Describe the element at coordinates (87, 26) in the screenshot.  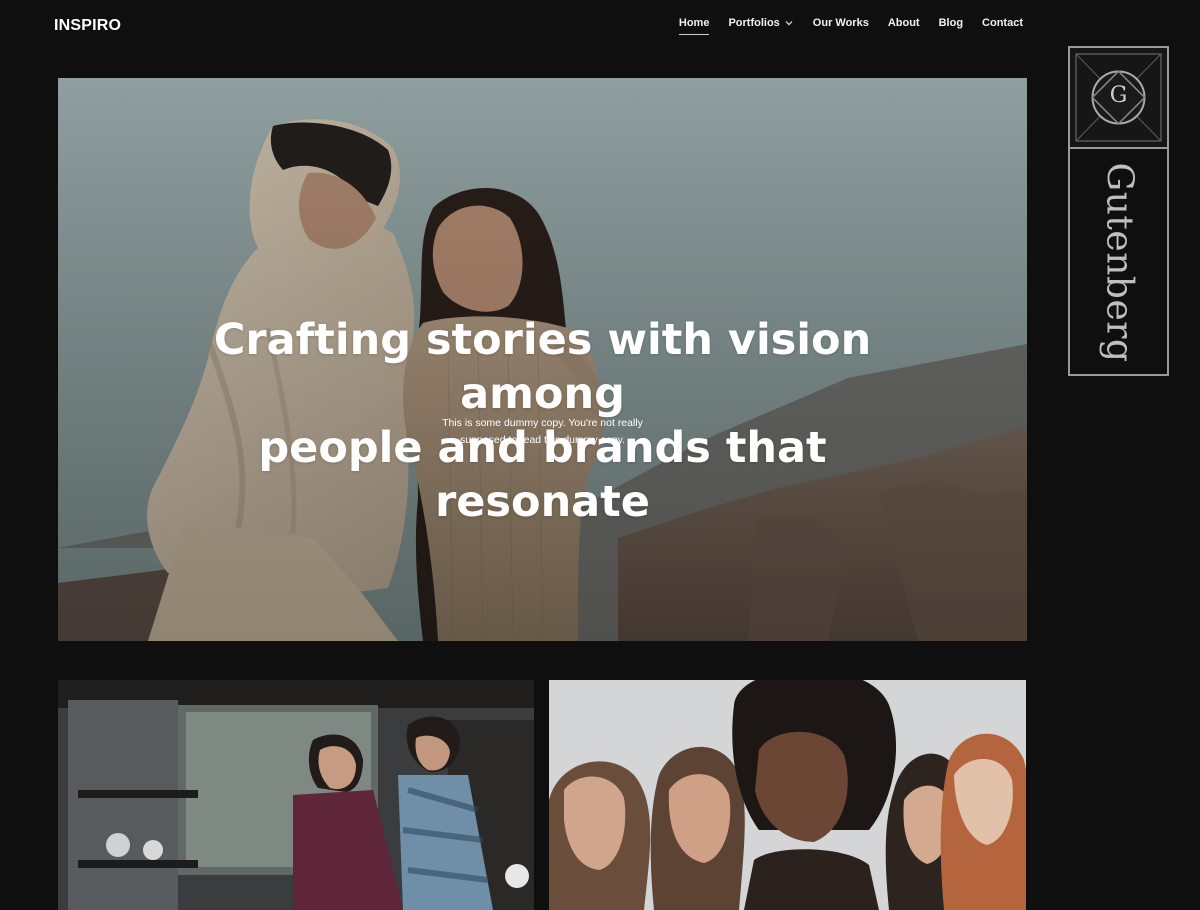
I see `site-logo: INSPIRO` at that location.